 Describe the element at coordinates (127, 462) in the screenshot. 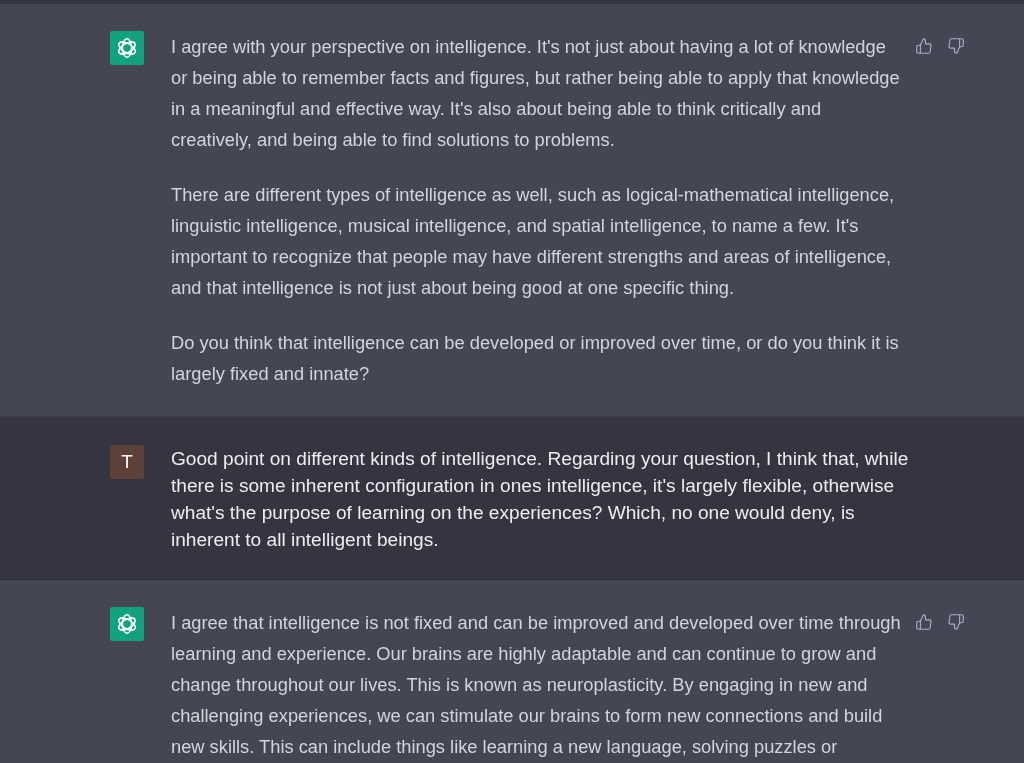

I see `user-avatar: T` at that location.